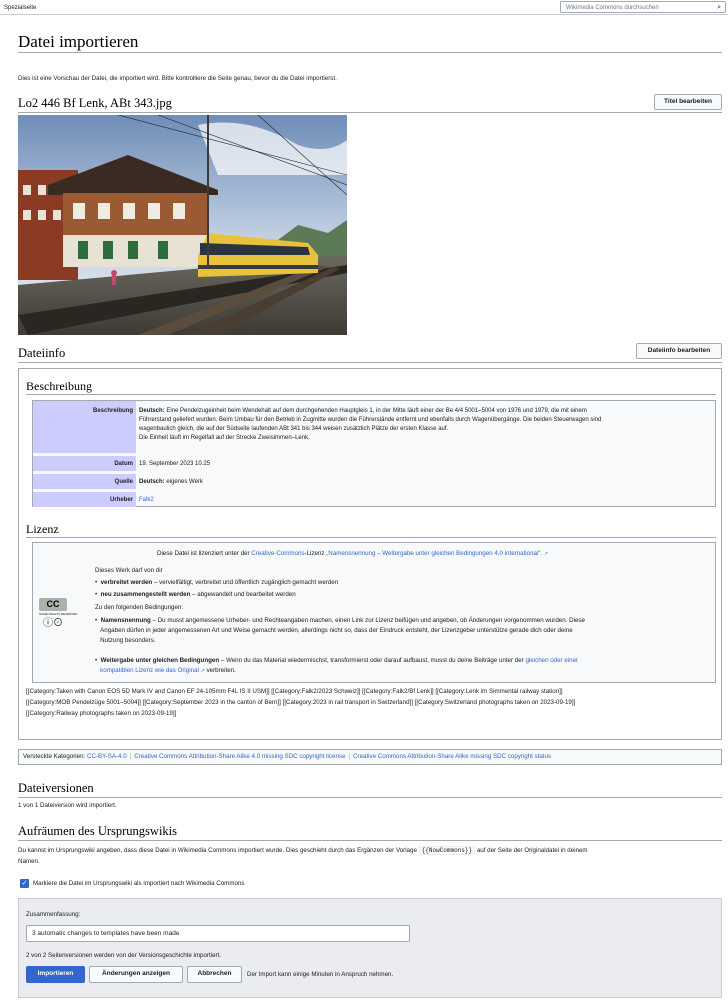  What do you see at coordinates (84, 427) in the screenshot?
I see `description-label: Beschreibung` at bounding box center [84, 427].